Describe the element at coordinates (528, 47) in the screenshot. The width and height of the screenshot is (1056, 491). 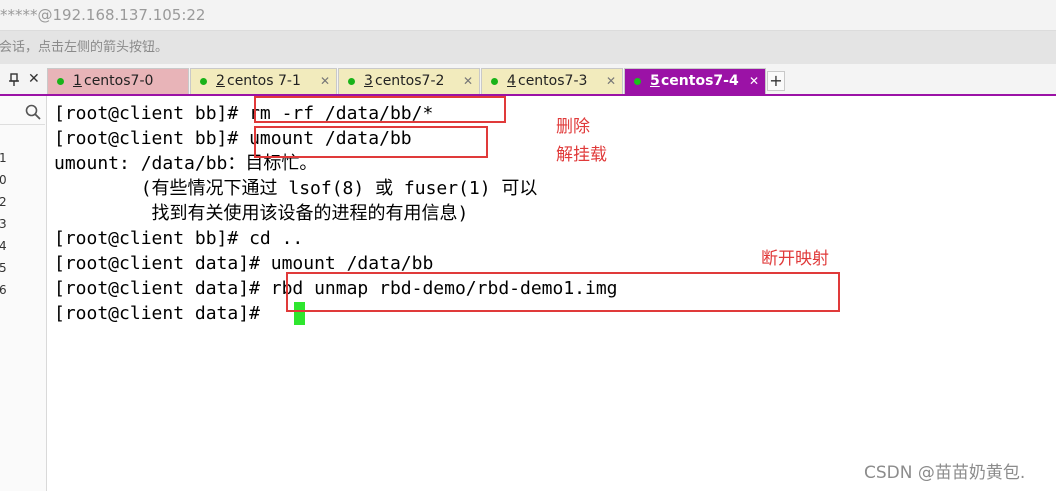
I see `session-hint-bar: 会话，点击左侧的箭头按钮。` at that location.